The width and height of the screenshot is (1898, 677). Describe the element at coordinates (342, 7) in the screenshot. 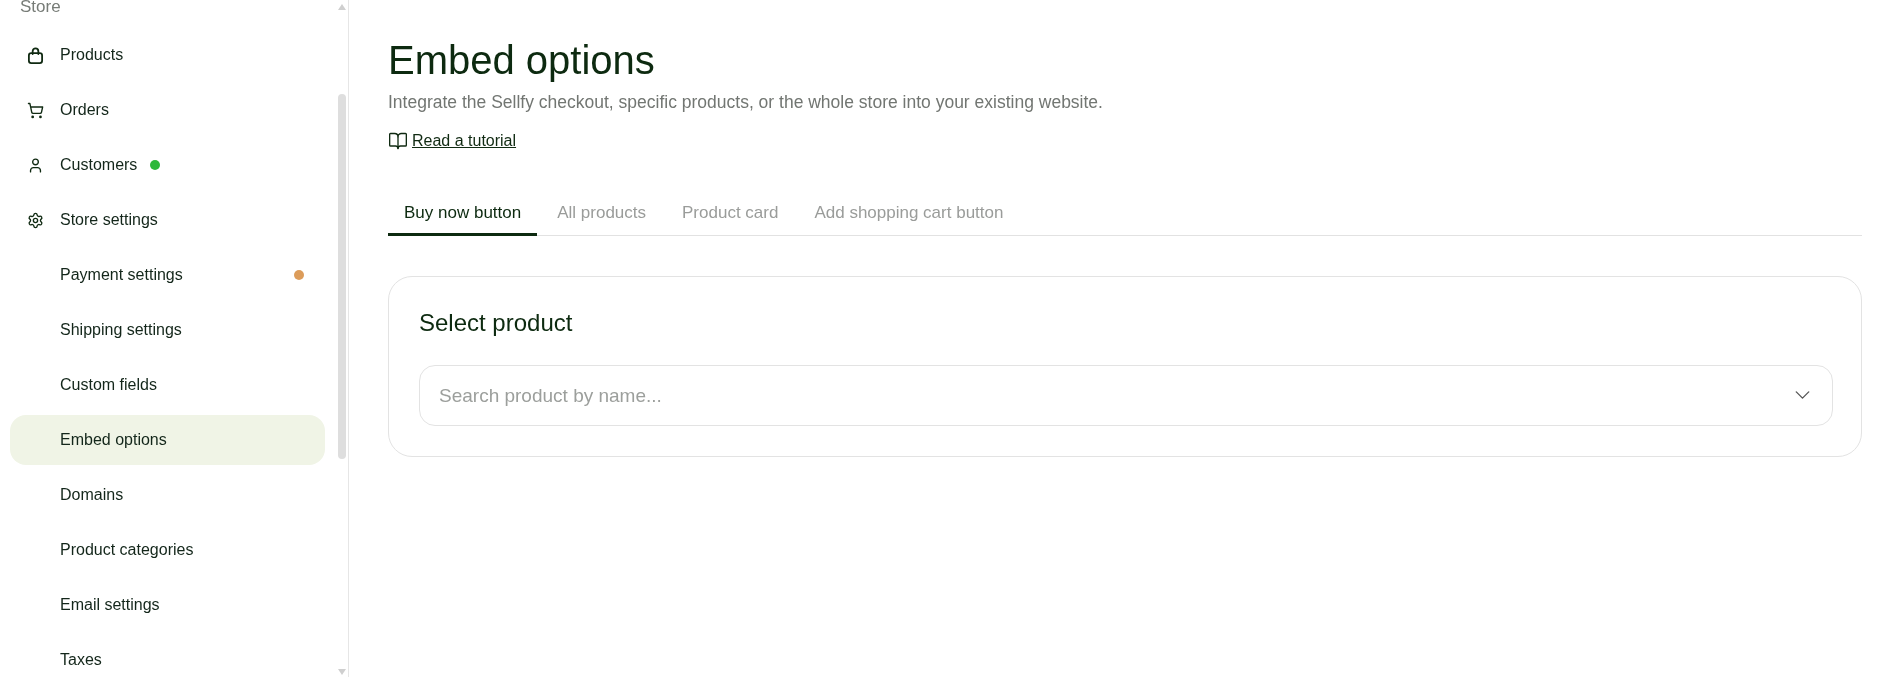

I see `scroll-up-icon` at that location.